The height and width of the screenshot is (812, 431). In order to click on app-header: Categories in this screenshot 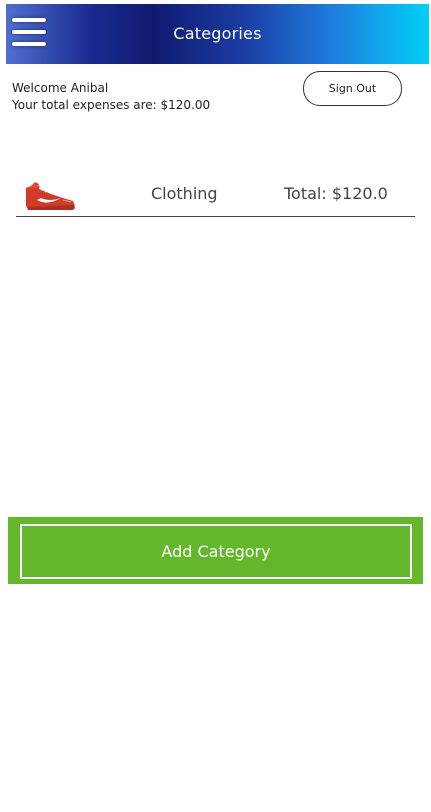, I will do `click(217, 34)`.